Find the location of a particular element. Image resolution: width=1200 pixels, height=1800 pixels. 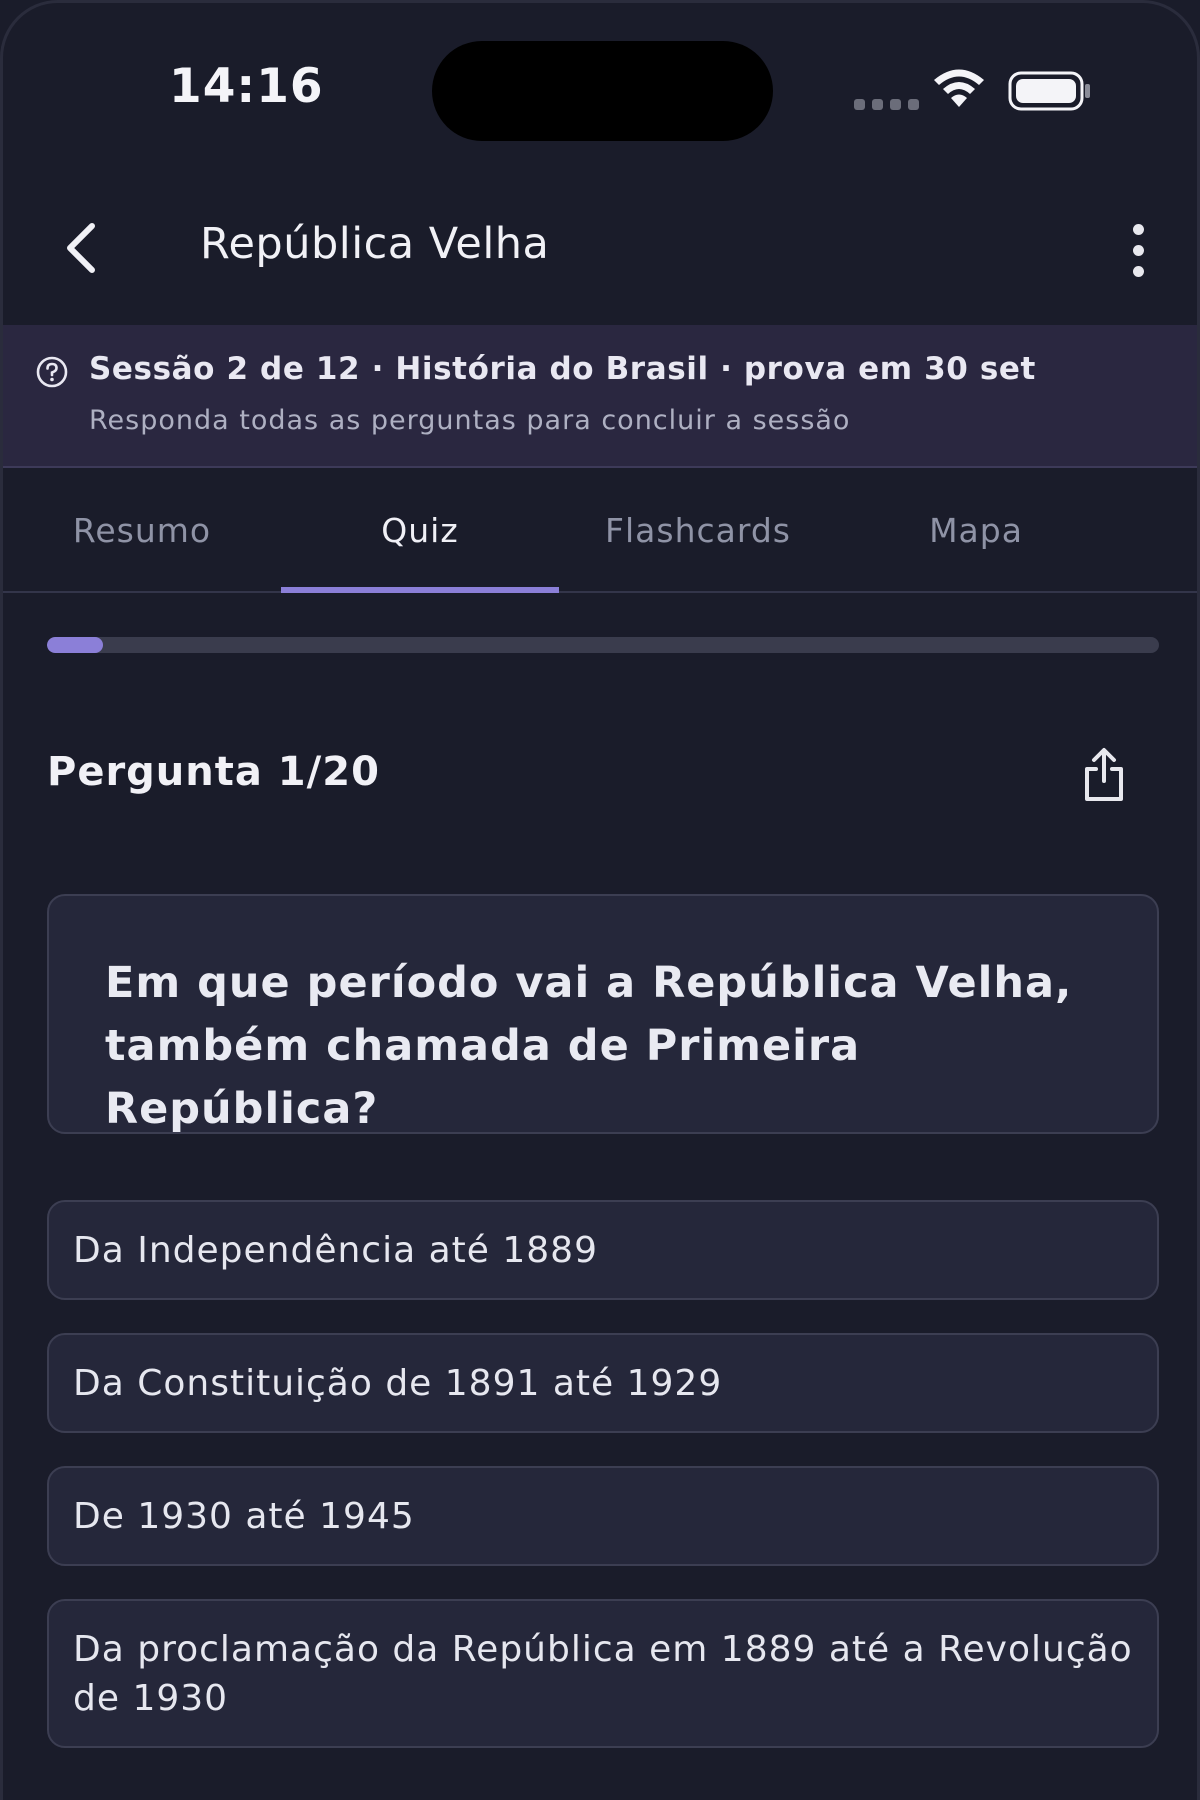

tab-mapa: Mapa is located at coordinates (976, 530).